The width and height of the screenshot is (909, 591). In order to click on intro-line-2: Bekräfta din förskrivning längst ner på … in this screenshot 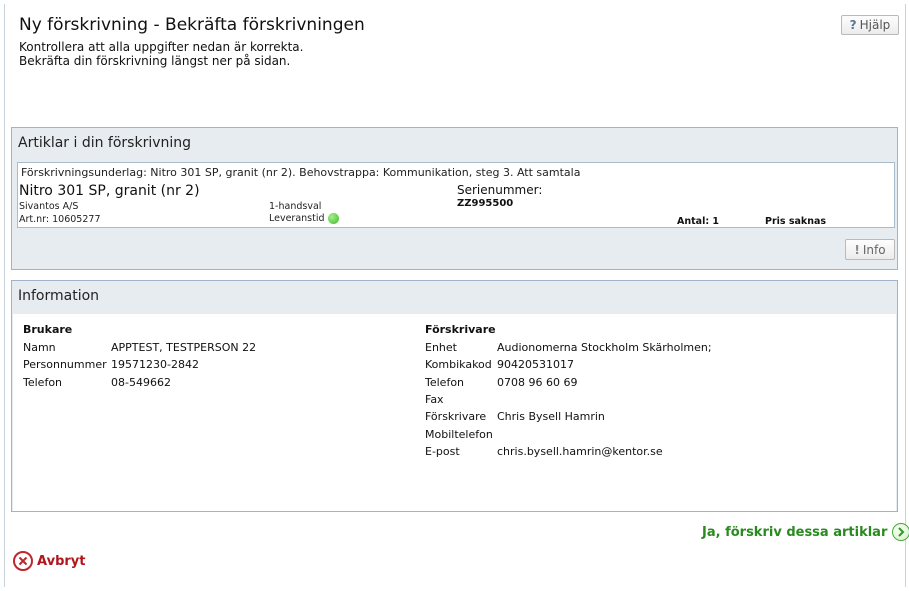, I will do `click(155, 61)`.